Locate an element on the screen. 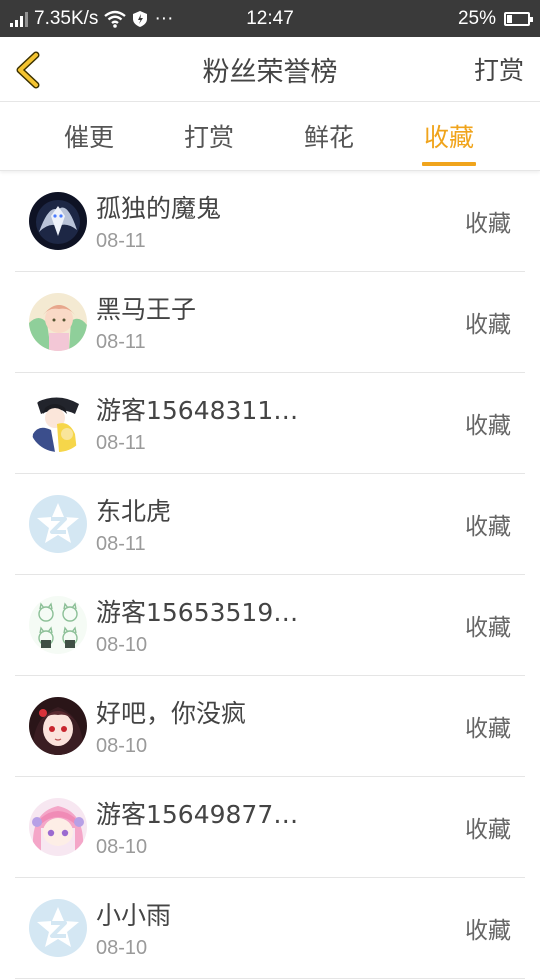 This screenshot has width=540, height=979. status-time: 12:47 is located at coordinates (270, 18).